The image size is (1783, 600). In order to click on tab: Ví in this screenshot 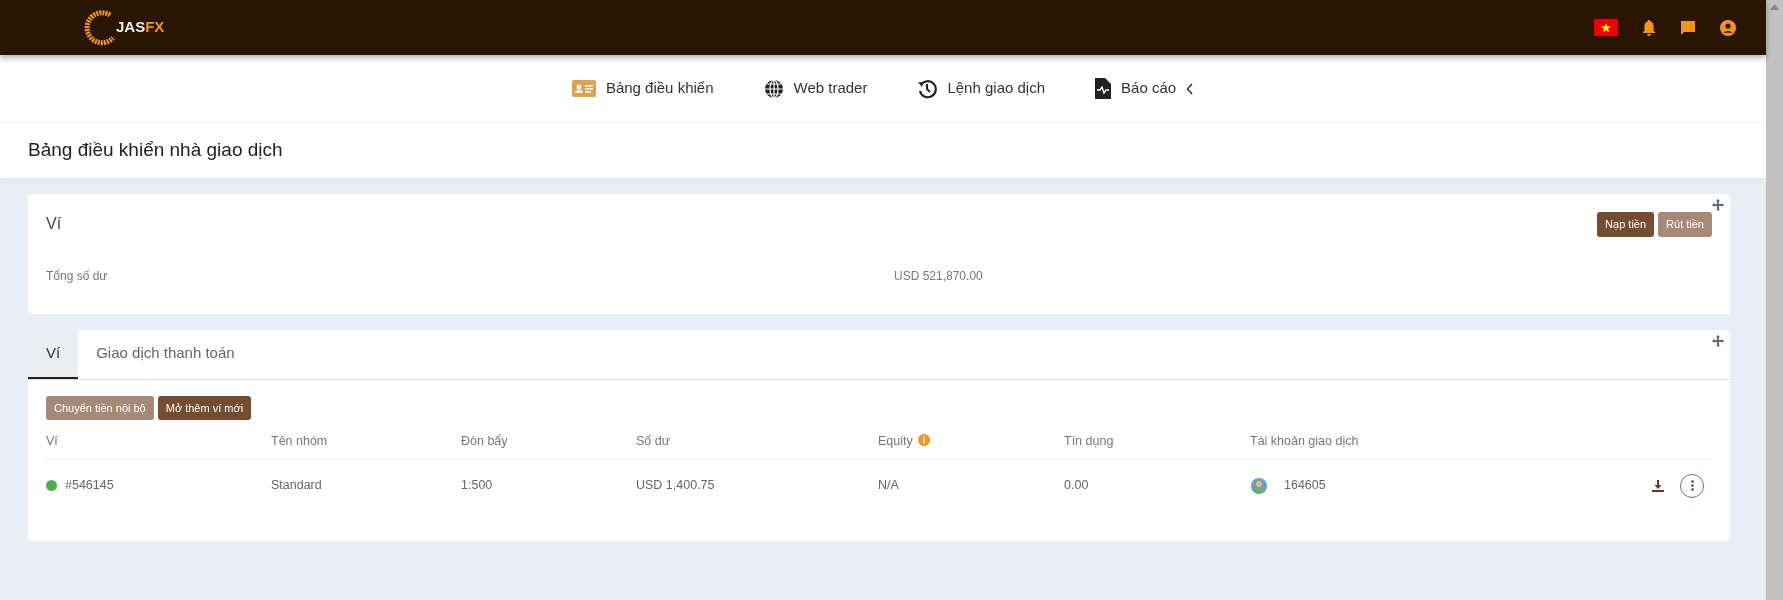, I will do `click(53, 354)`.